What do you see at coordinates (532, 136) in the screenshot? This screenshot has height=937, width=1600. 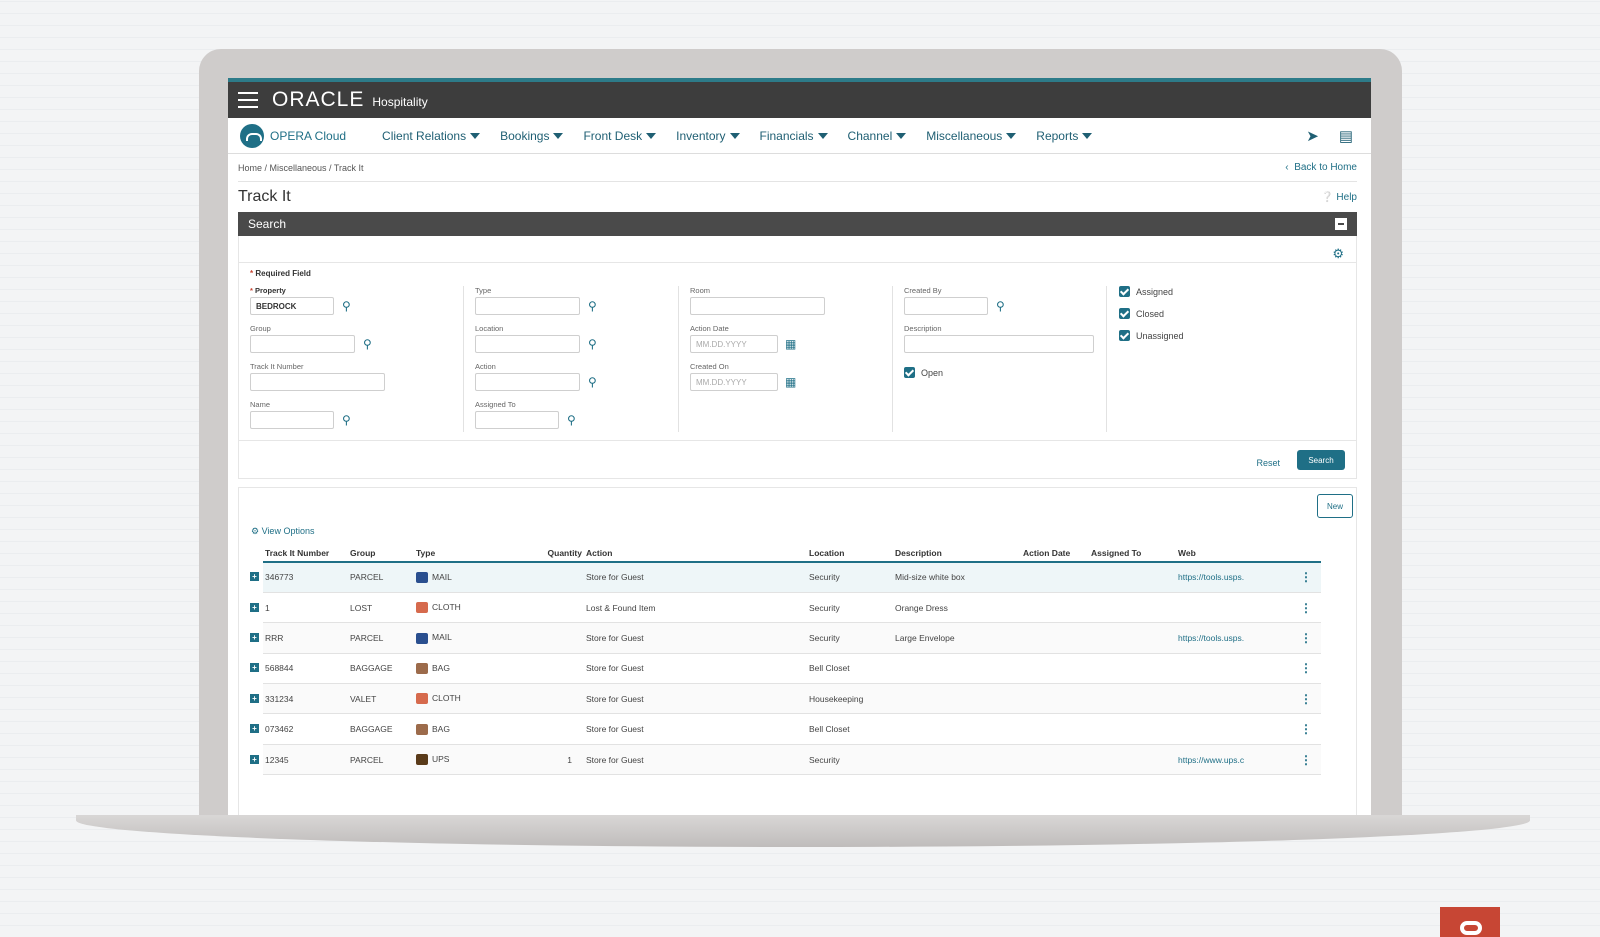 I see `menu-bookings: Bookings` at bounding box center [532, 136].